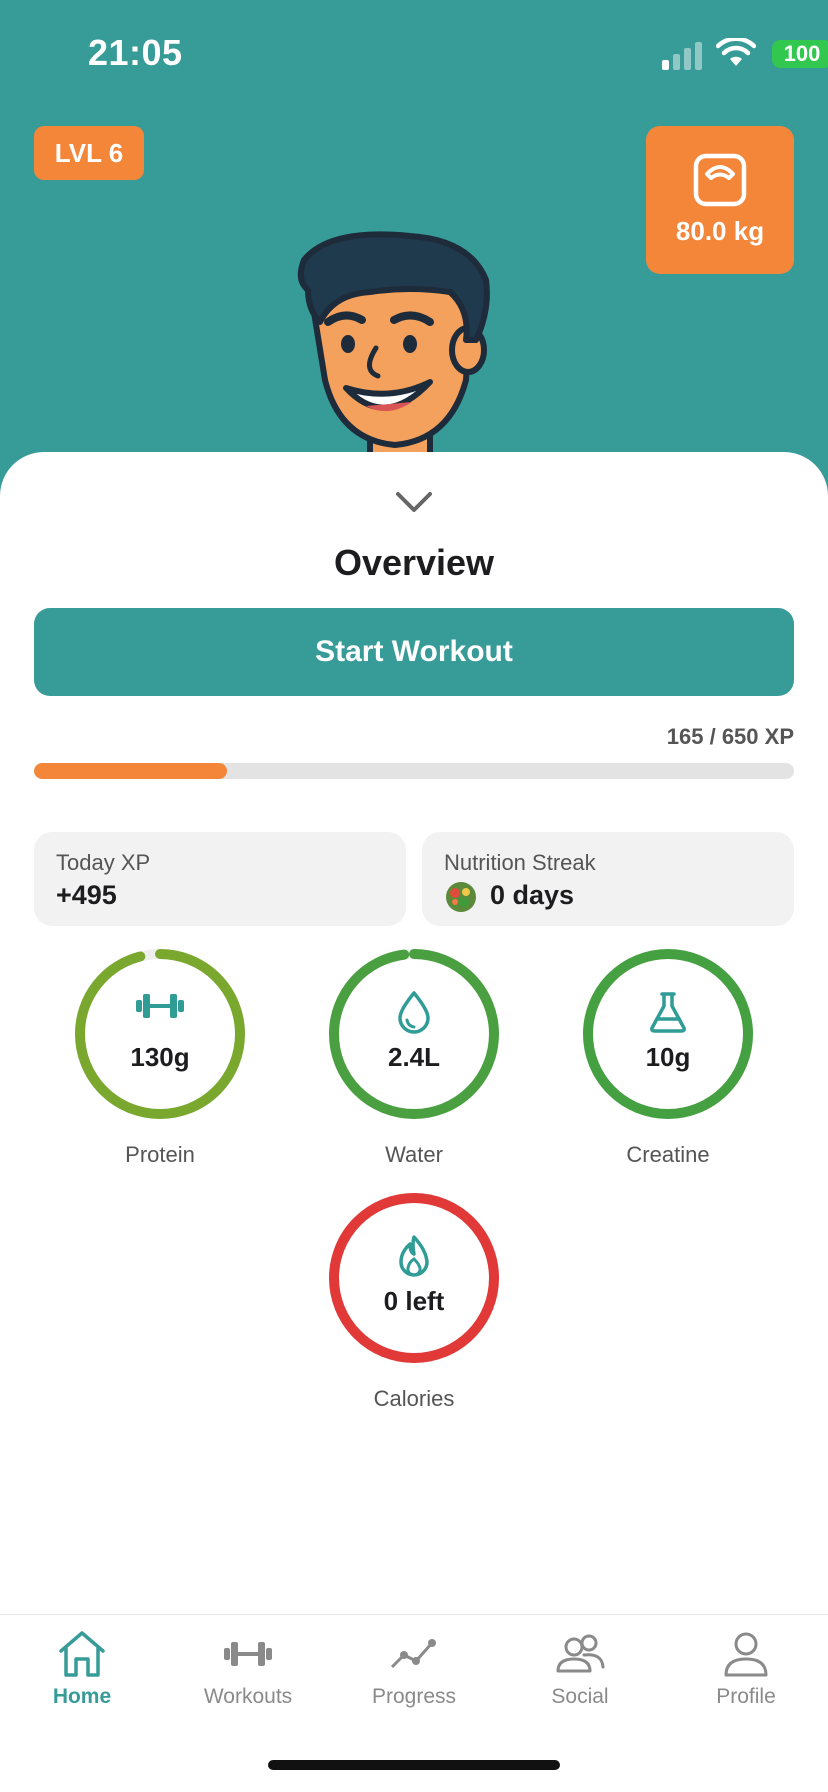 The height and width of the screenshot is (1792, 828). What do you see at coordinates (580, 1684) in the screenshot?
I see `tab-social: Social` at bounding box center [580, 1684].